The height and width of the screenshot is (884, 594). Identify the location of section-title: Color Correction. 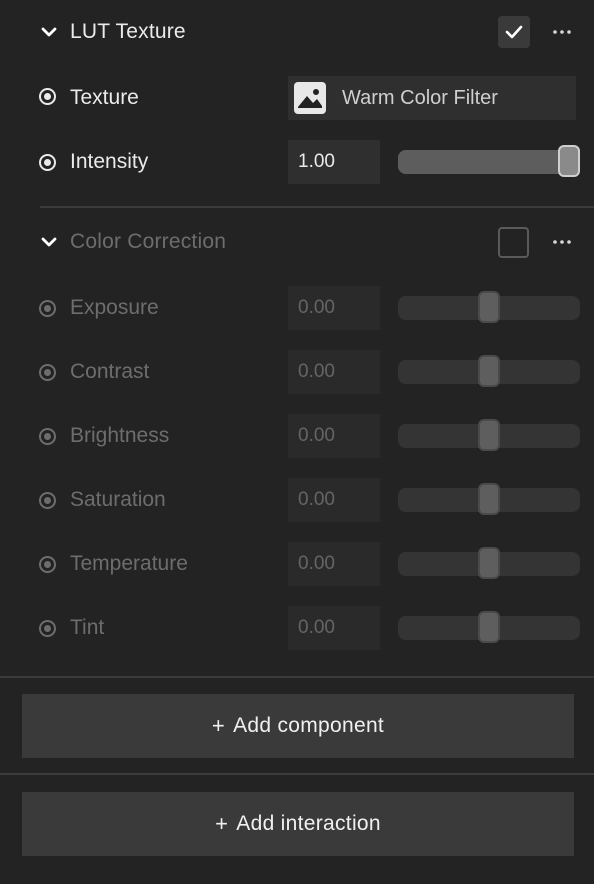
(148, 241).